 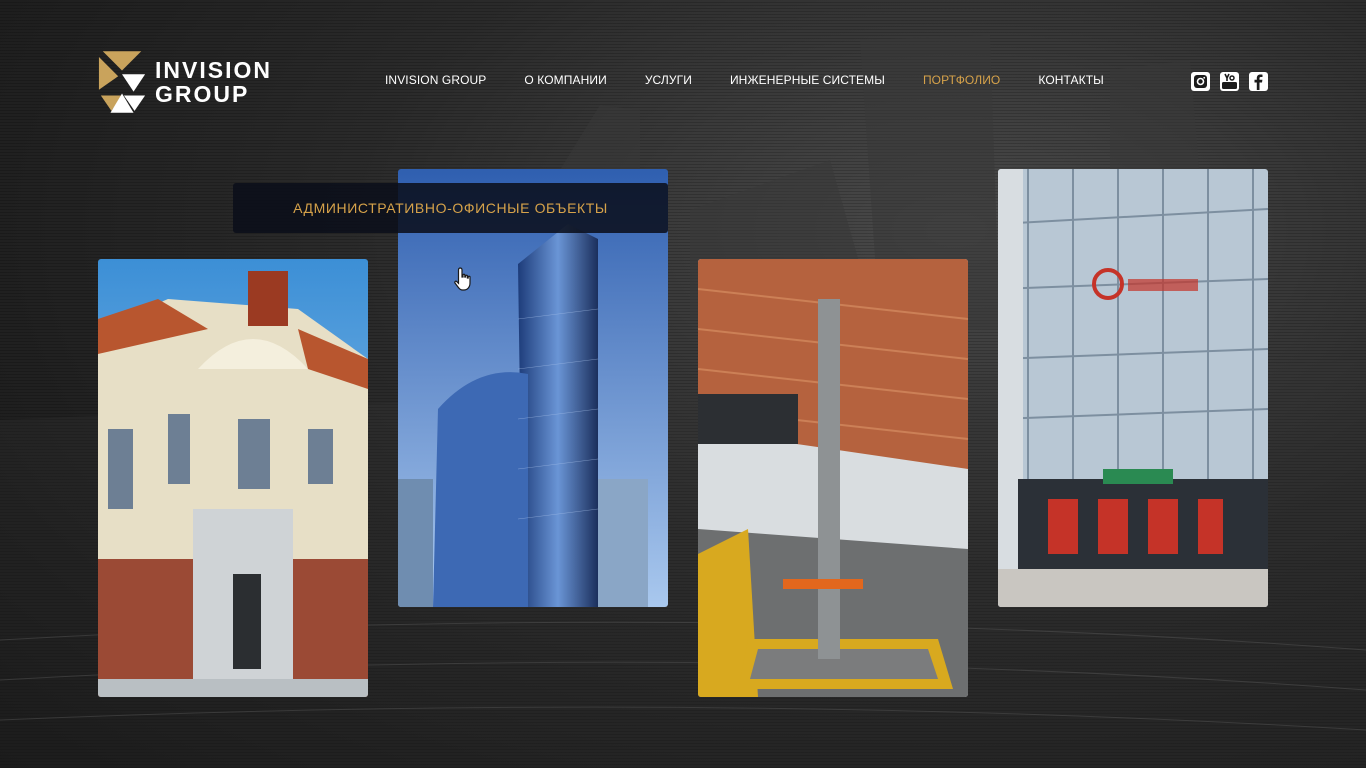 I want to click on portfolio-card-metro, so click(x=1133, y=388).